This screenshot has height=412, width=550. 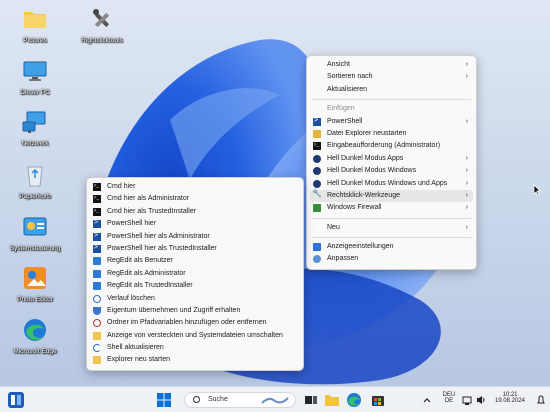 What do you see at coordinates (195, 236) in the screenshot?
I see `submenu-item-powershell-here-admin: PowerShell hier als Administrator` at bounding box center [195, 236].